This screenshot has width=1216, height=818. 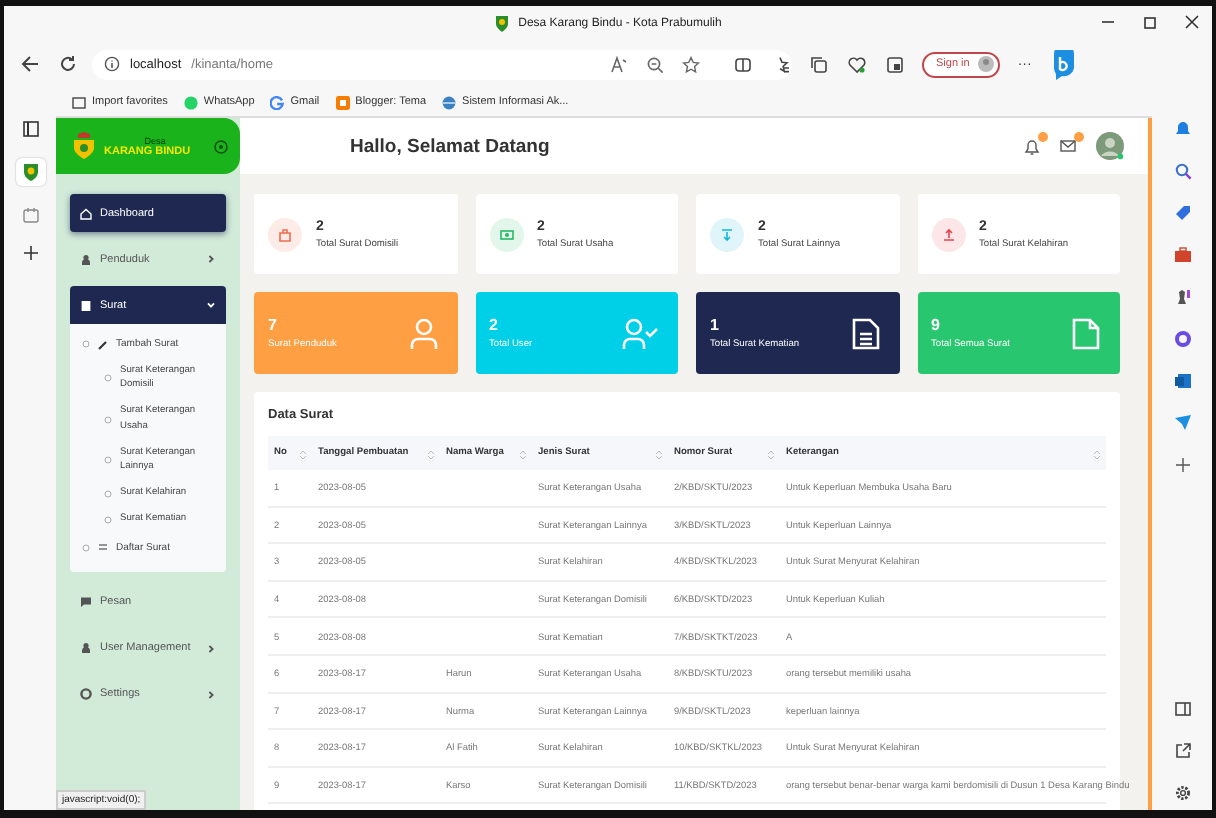 I want to click on greeting-heading: Hallo, Selamat Datang, so click(x=450, y=146).